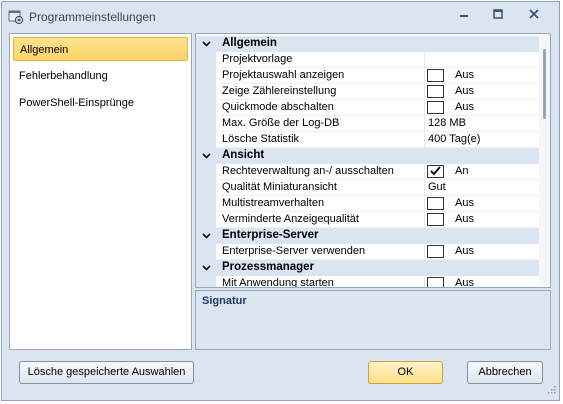 The height and width of the screenshot is (404, 563). What do you see at coordinates (243, 155) in the screenshot?
I see `category-label: Ansicht` at bounding box center [243, 155].